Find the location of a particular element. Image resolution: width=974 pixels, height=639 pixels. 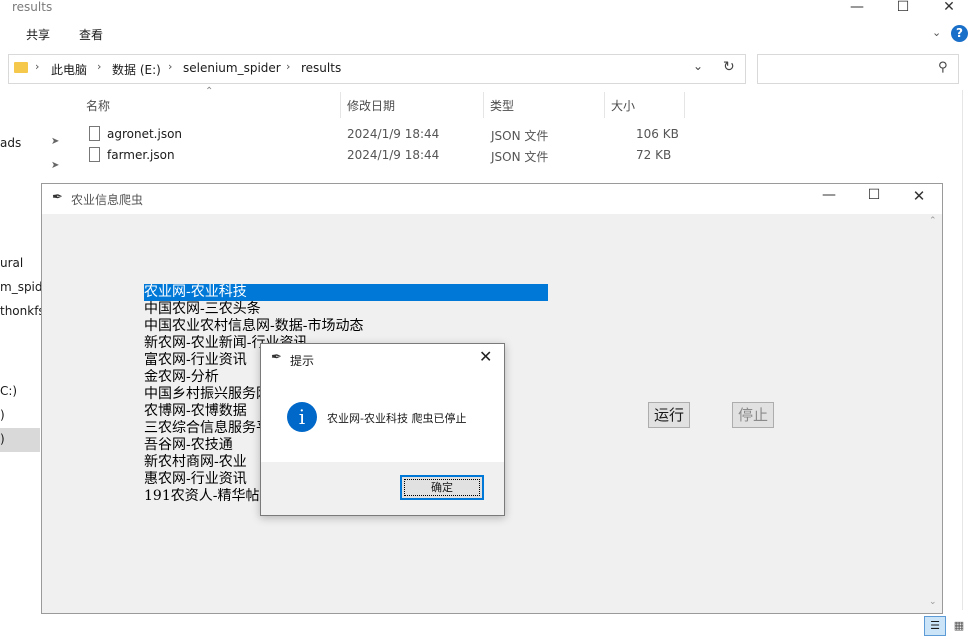

breadcrumb-this-pc: 此电脑 is located at coordinates (69, 69).